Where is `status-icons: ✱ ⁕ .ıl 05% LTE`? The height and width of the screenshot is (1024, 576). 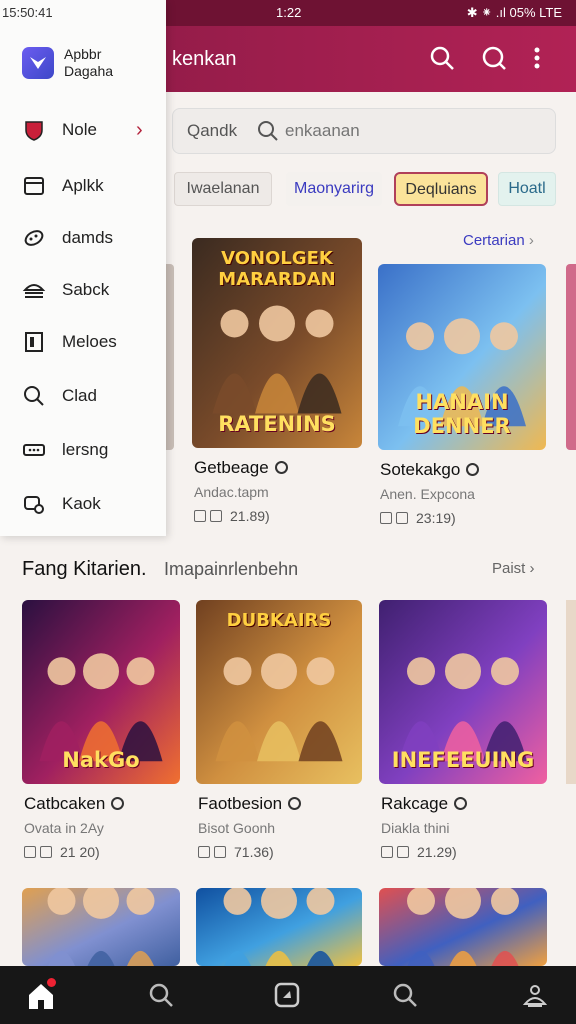 status-icons: ✱ ⁕ .ıl 05% LTE is located at coordinates (514, 12).